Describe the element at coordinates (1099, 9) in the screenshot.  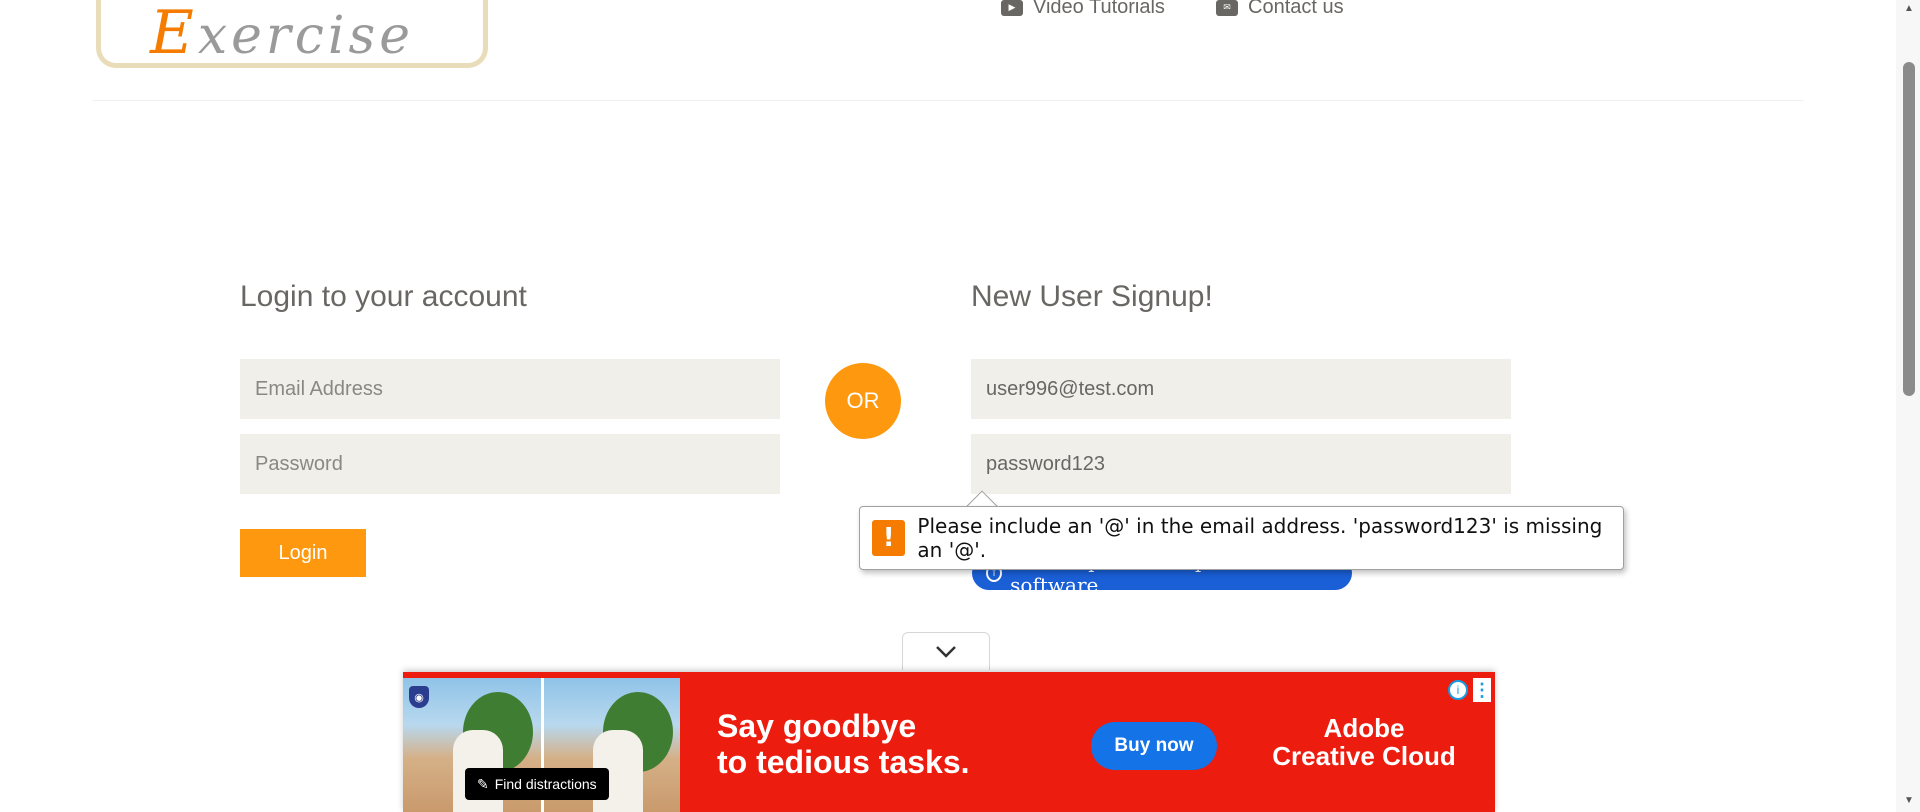
I see `nav-video-tutorials-label: Video Tutorials` at that location.